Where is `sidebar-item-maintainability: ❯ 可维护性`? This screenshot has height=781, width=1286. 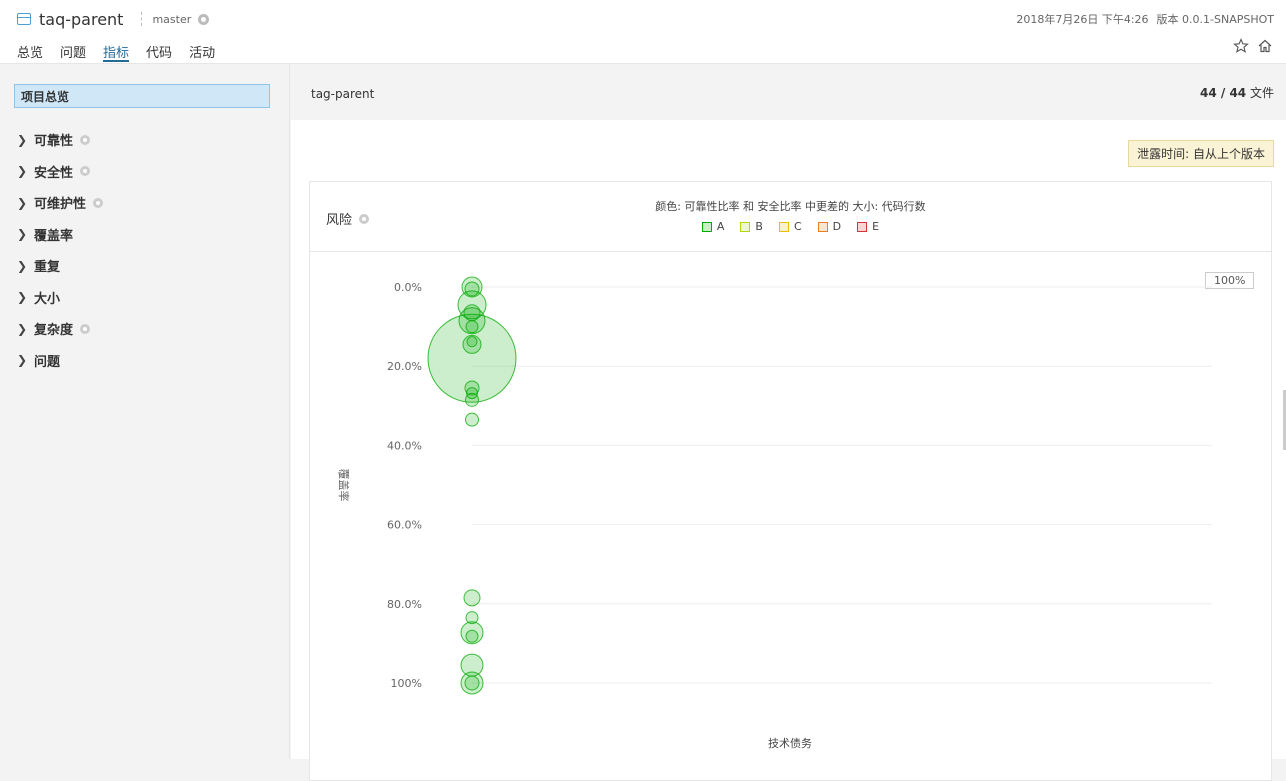 sidebar-item-maintainability: ❯ 可维护性 is located at coordinates (60, 203).